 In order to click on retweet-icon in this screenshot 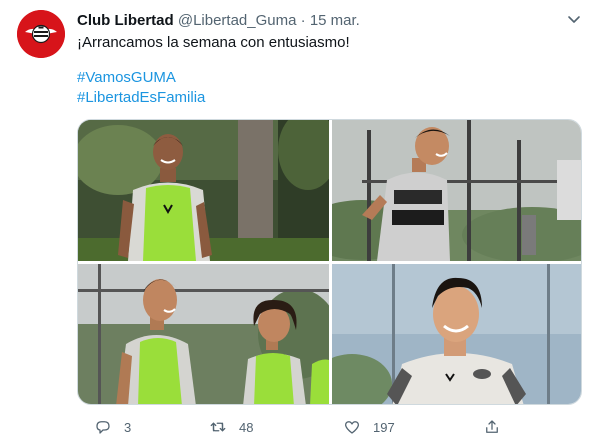, I will do `click(218, 427)`.